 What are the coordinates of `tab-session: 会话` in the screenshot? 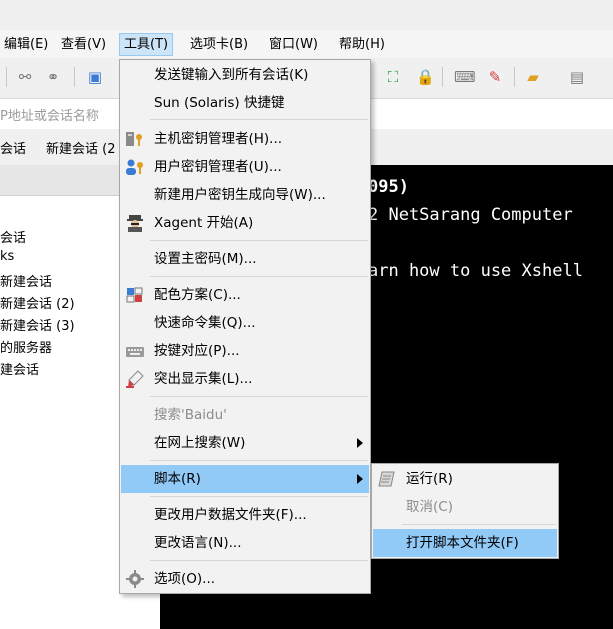 It's located at (13, 147).